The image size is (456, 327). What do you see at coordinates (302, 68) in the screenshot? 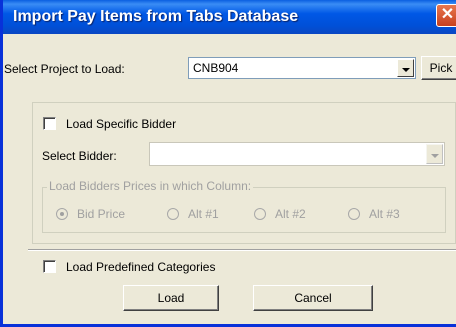
I see `project-dropdown: CNB904` at bounding box center [302, 68].